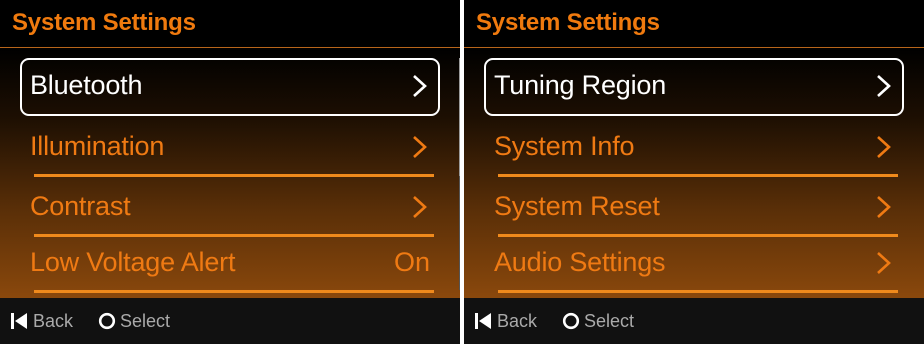  Describe the element at coordinates (230, 148) in the screenshot. I see `menu-item-illumination: Illumination` at that location.